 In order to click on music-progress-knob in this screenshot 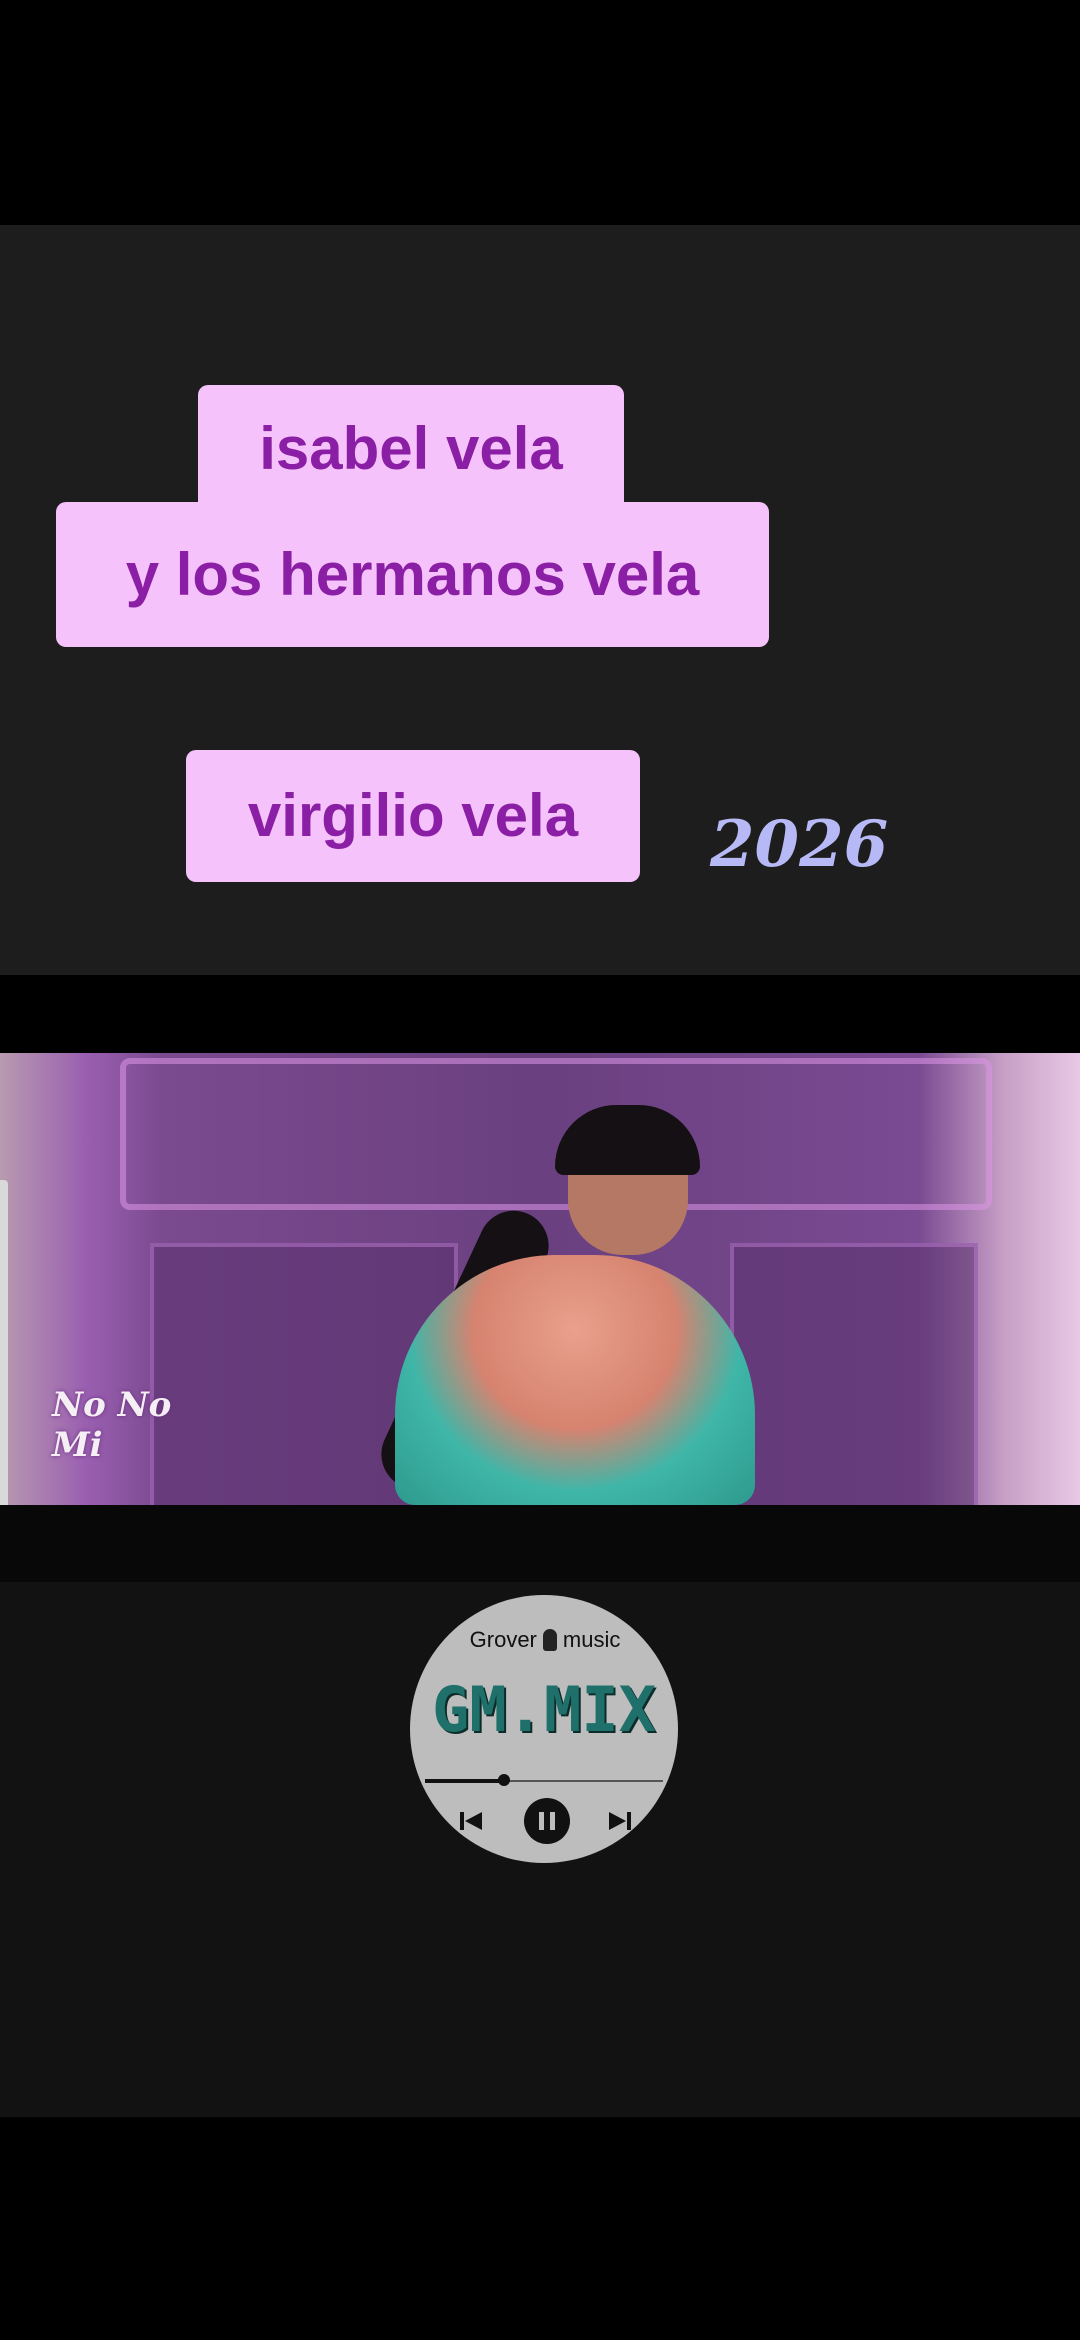, I will do `click(503, 1780)`.